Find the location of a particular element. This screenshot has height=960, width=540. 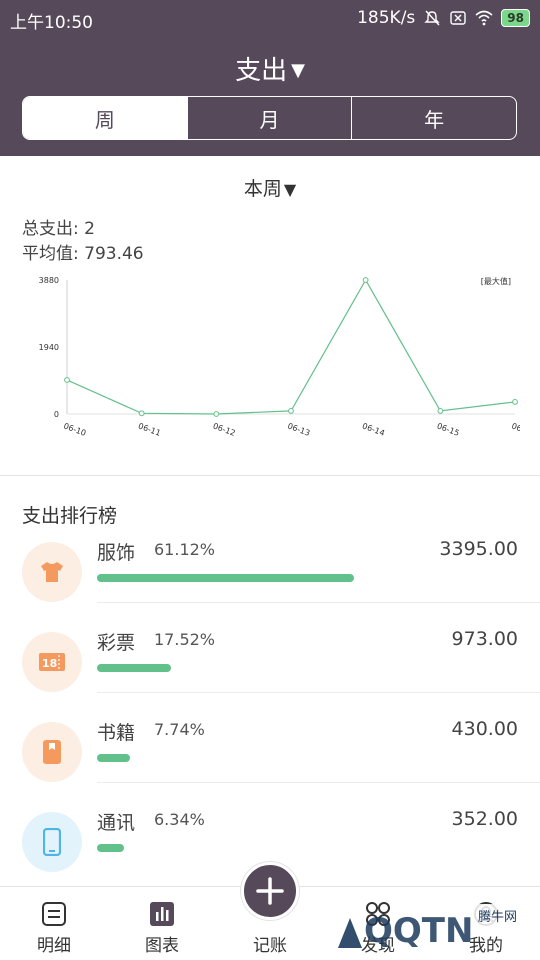

shirt-icon is located at coordinates (52, 572).